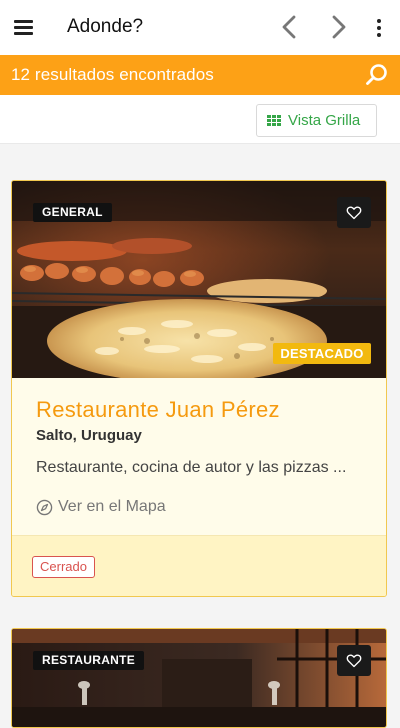 The image size is (400, 728). I want to click on chevron-left-icon, so click(290, 27).